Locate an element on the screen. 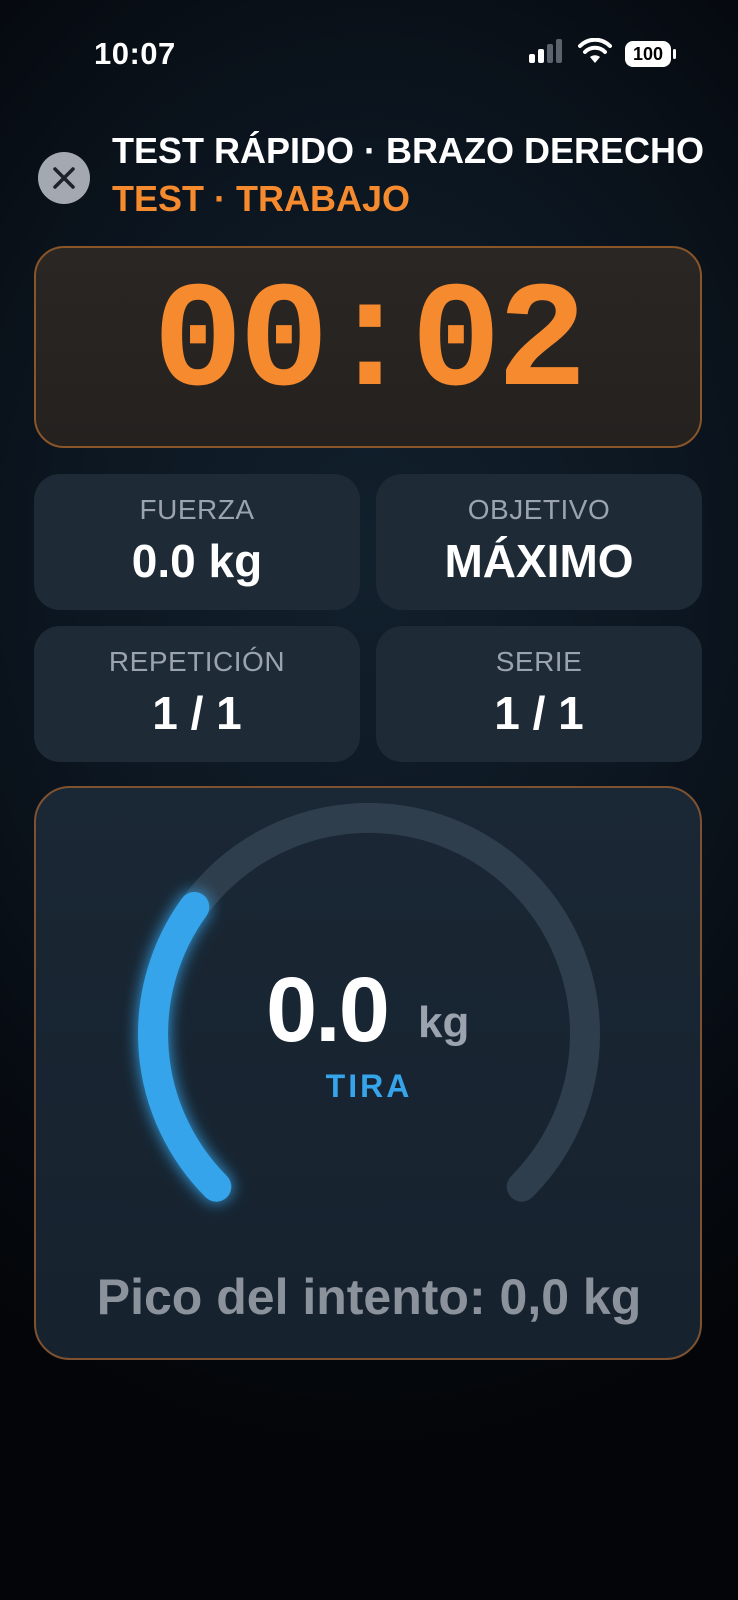 This screenshot has width=738, height=1600. gauge-direction-label: TIRA is located at coordinates (369, 1086).